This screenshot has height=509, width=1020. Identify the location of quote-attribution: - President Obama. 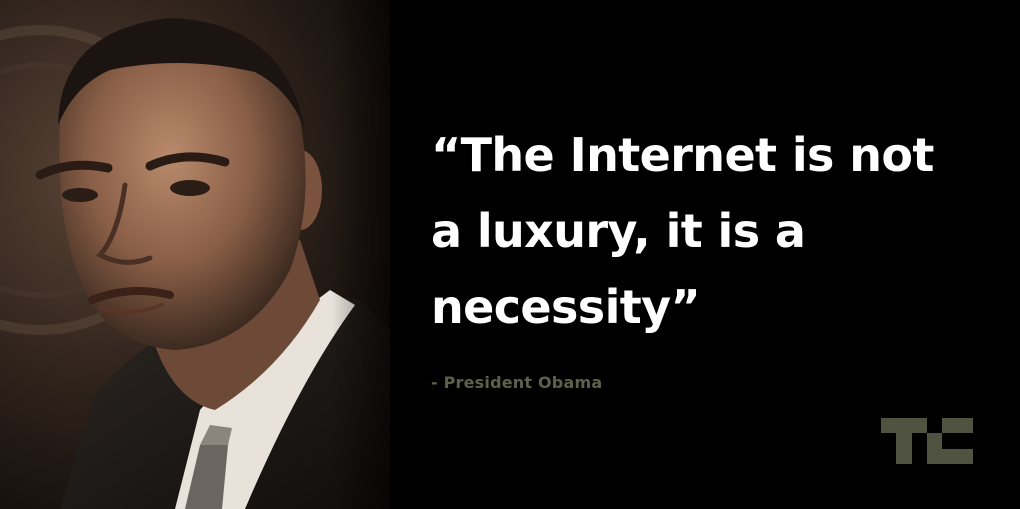
(517, 382).